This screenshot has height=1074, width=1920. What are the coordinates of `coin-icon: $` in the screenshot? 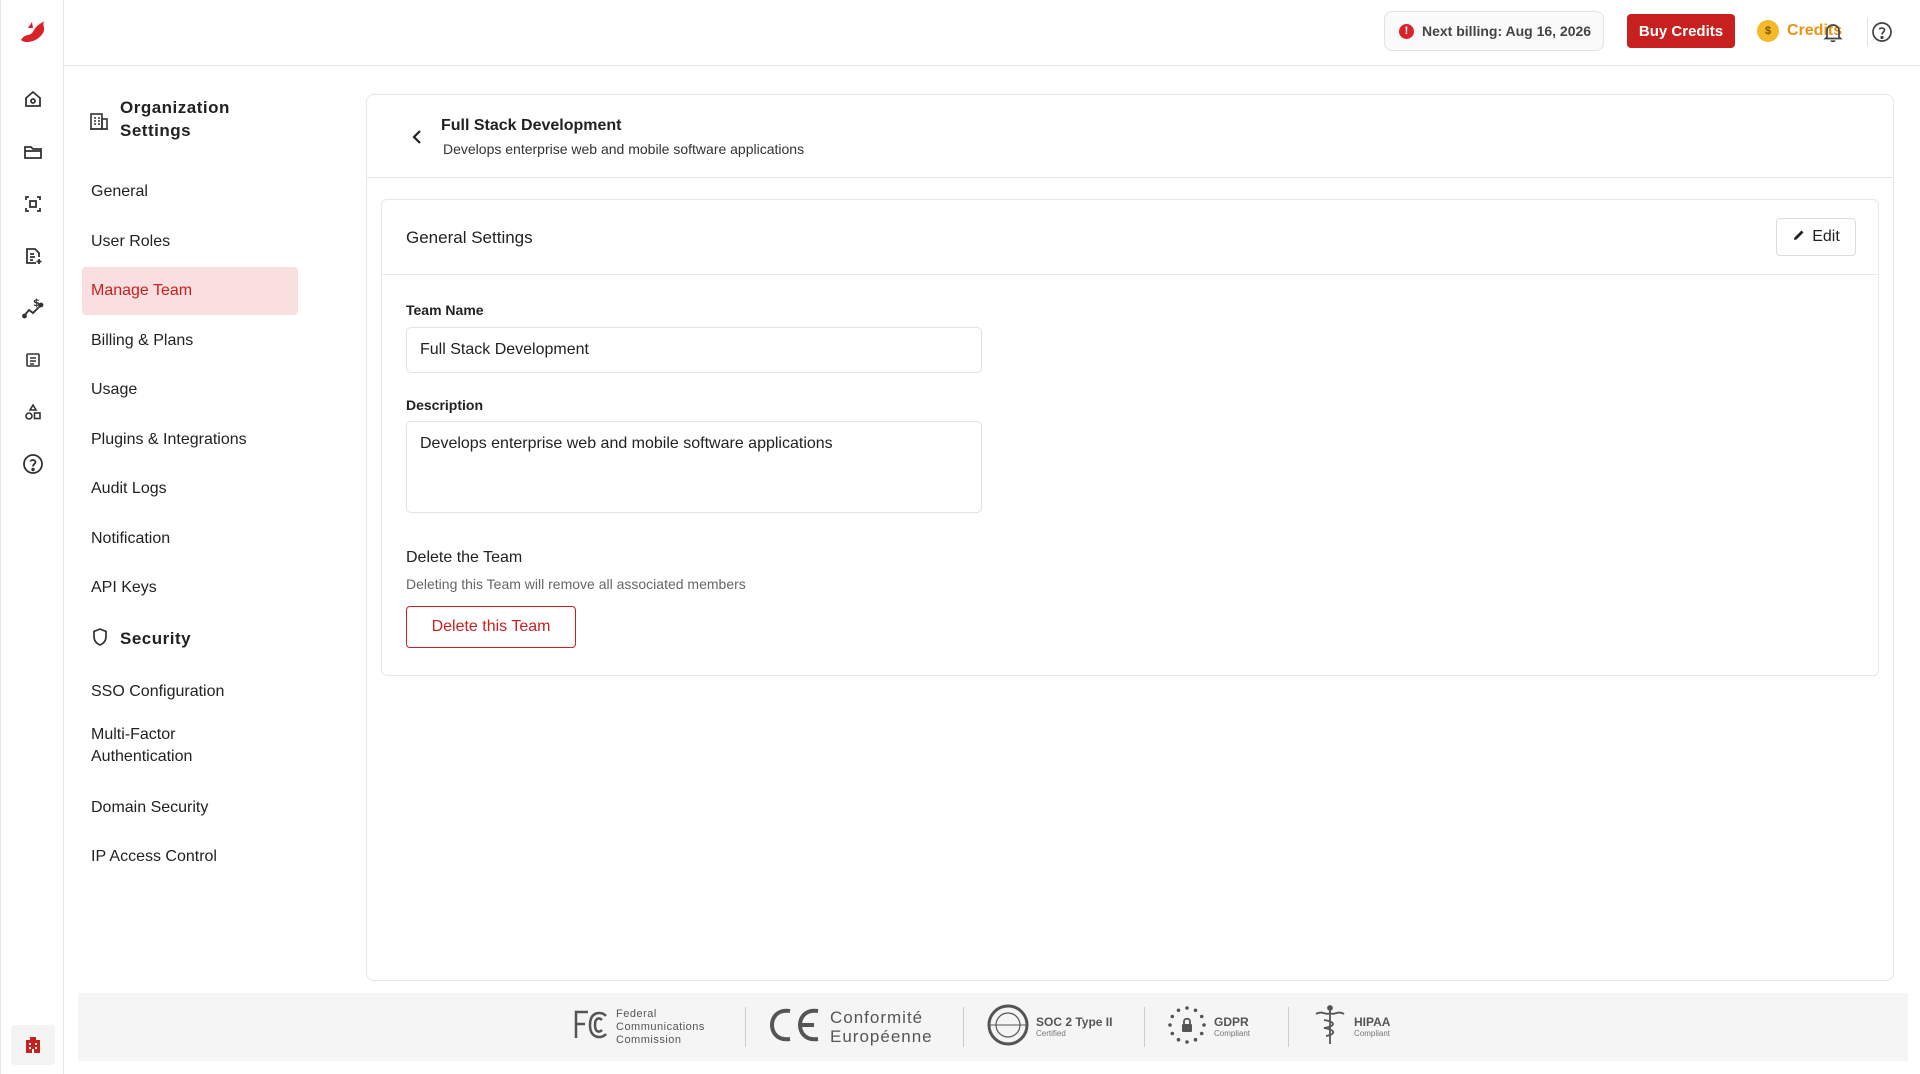 It's located at (1768, 31).